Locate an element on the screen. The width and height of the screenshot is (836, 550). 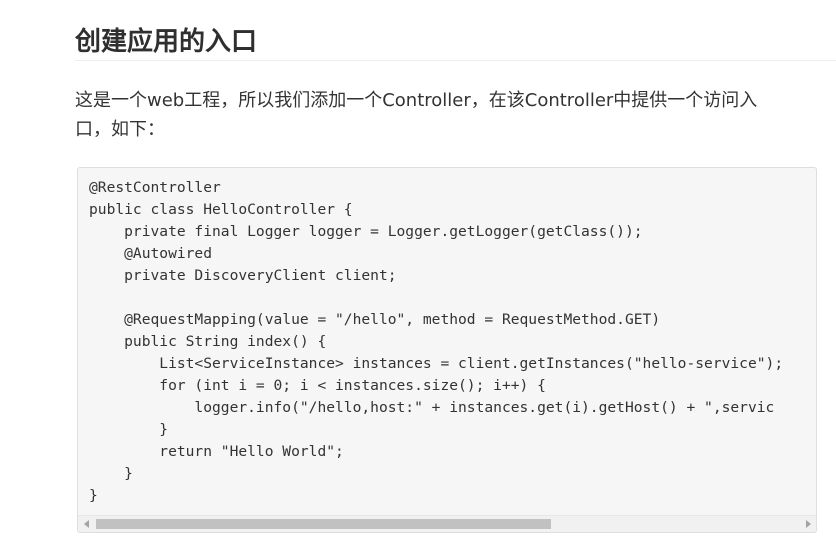
scroll-left-button is located at coordinates (86, 524).